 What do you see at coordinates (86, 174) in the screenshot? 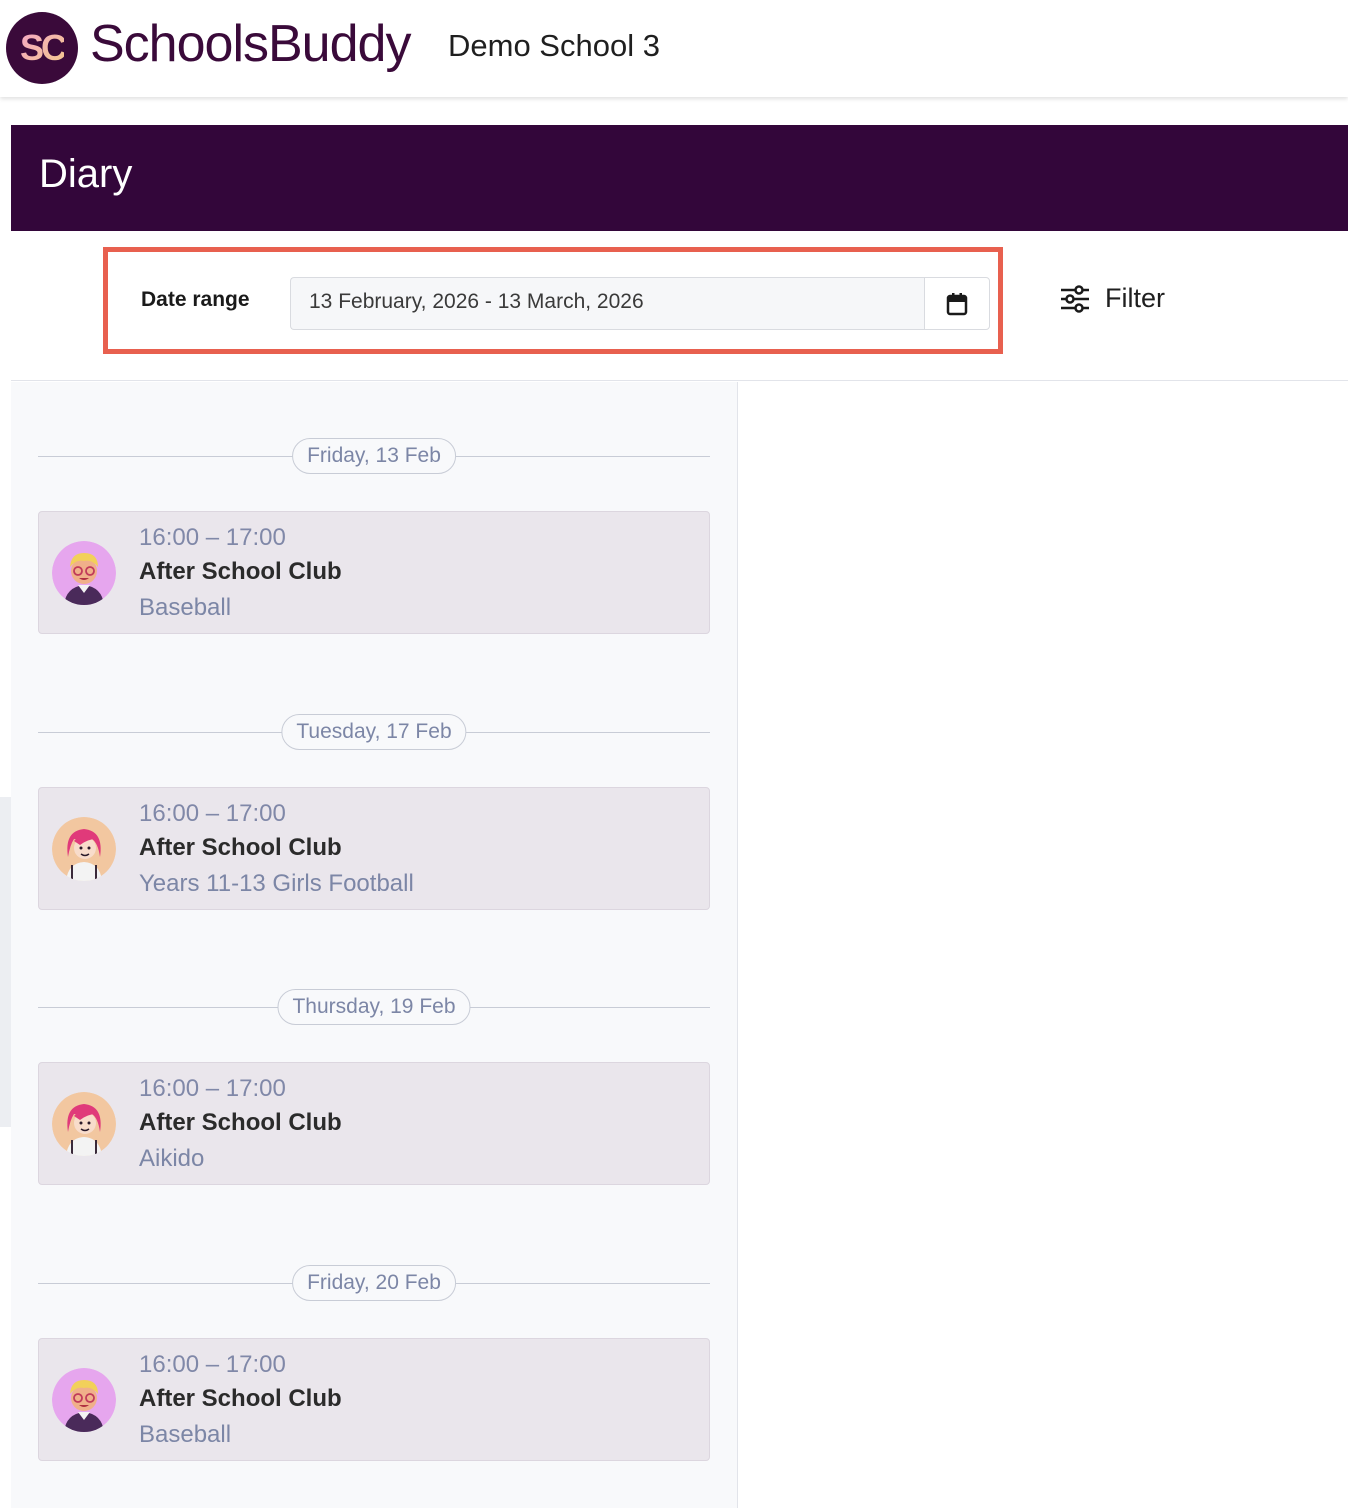
I see `page-title: Diary` at bounding box center [86, 174].